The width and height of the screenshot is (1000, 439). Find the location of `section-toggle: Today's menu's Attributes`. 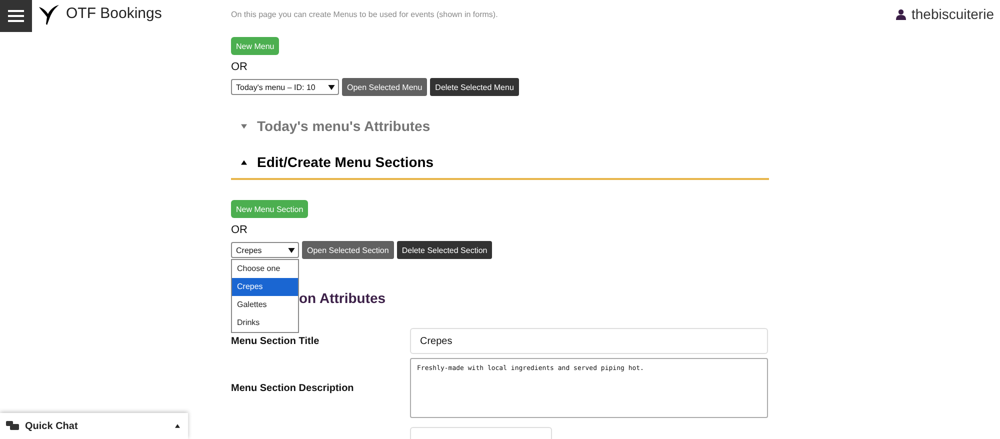

section-toggle: Today's menu's Attributes is located at coordinates (500, 126).